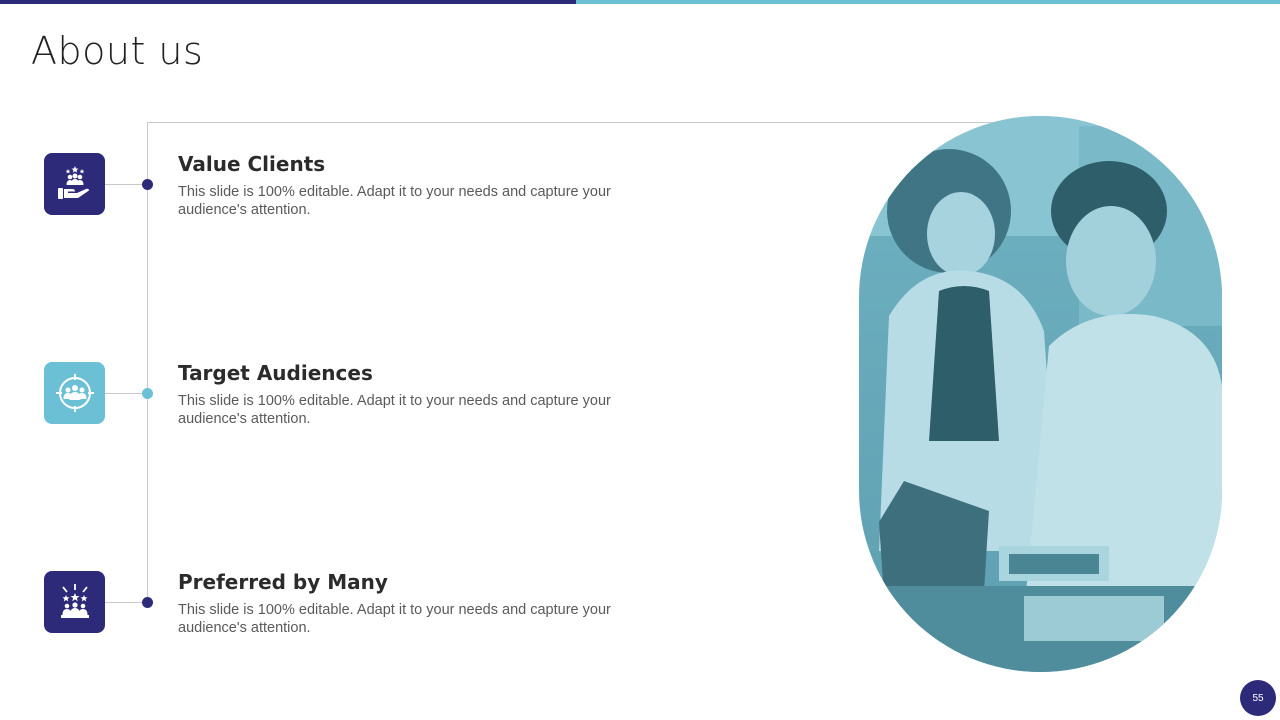  What do you see at coordinates (126, 602) in the screenshot?
I see `preferred-by-many-connector` at bounding box center [126, 602].